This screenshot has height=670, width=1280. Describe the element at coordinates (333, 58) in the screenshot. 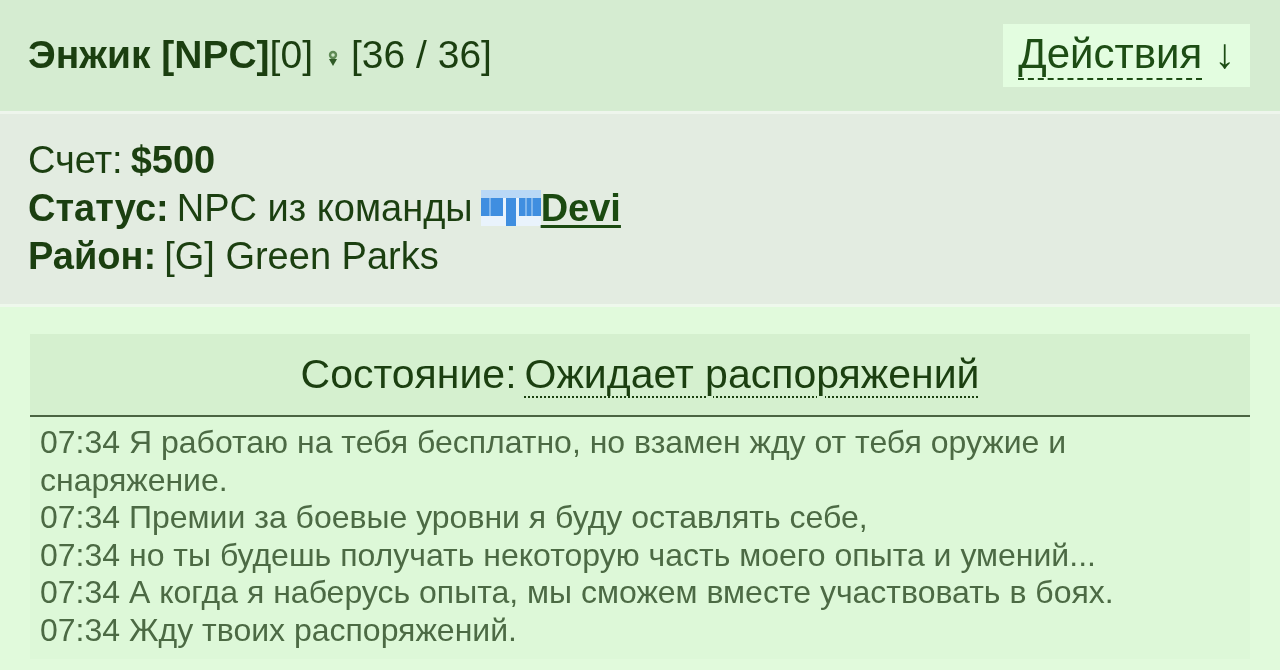

I see `marker-icon` at that location.